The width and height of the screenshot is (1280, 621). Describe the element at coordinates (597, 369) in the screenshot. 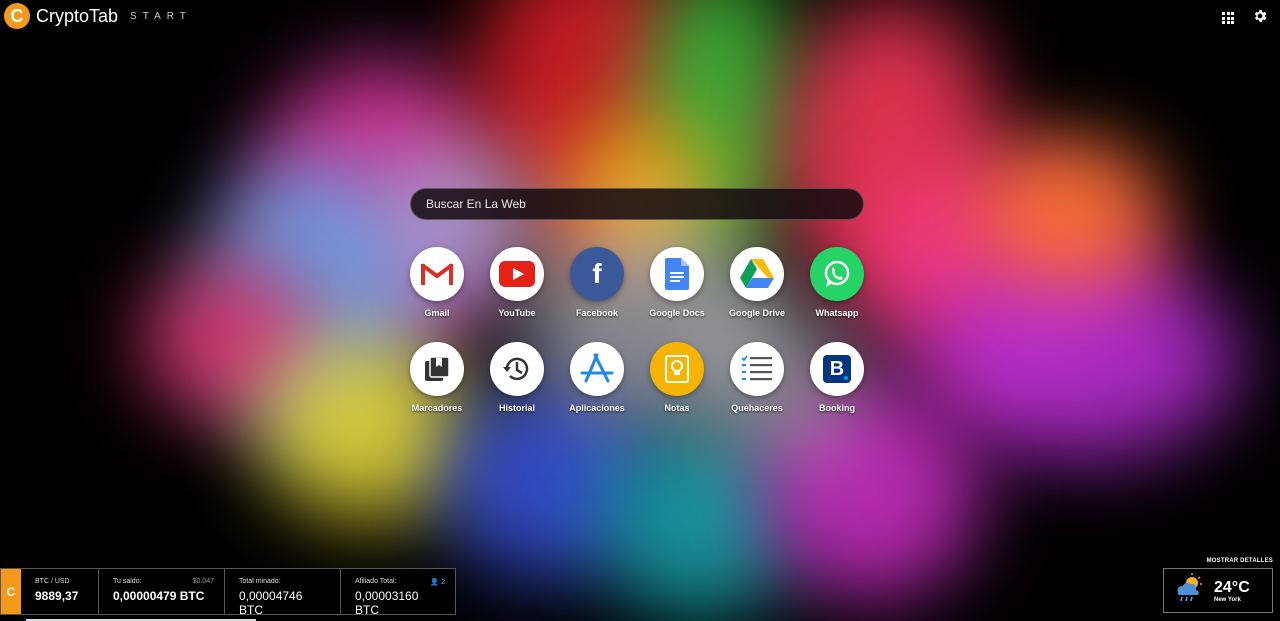

I see `app-store-icon` at that location.